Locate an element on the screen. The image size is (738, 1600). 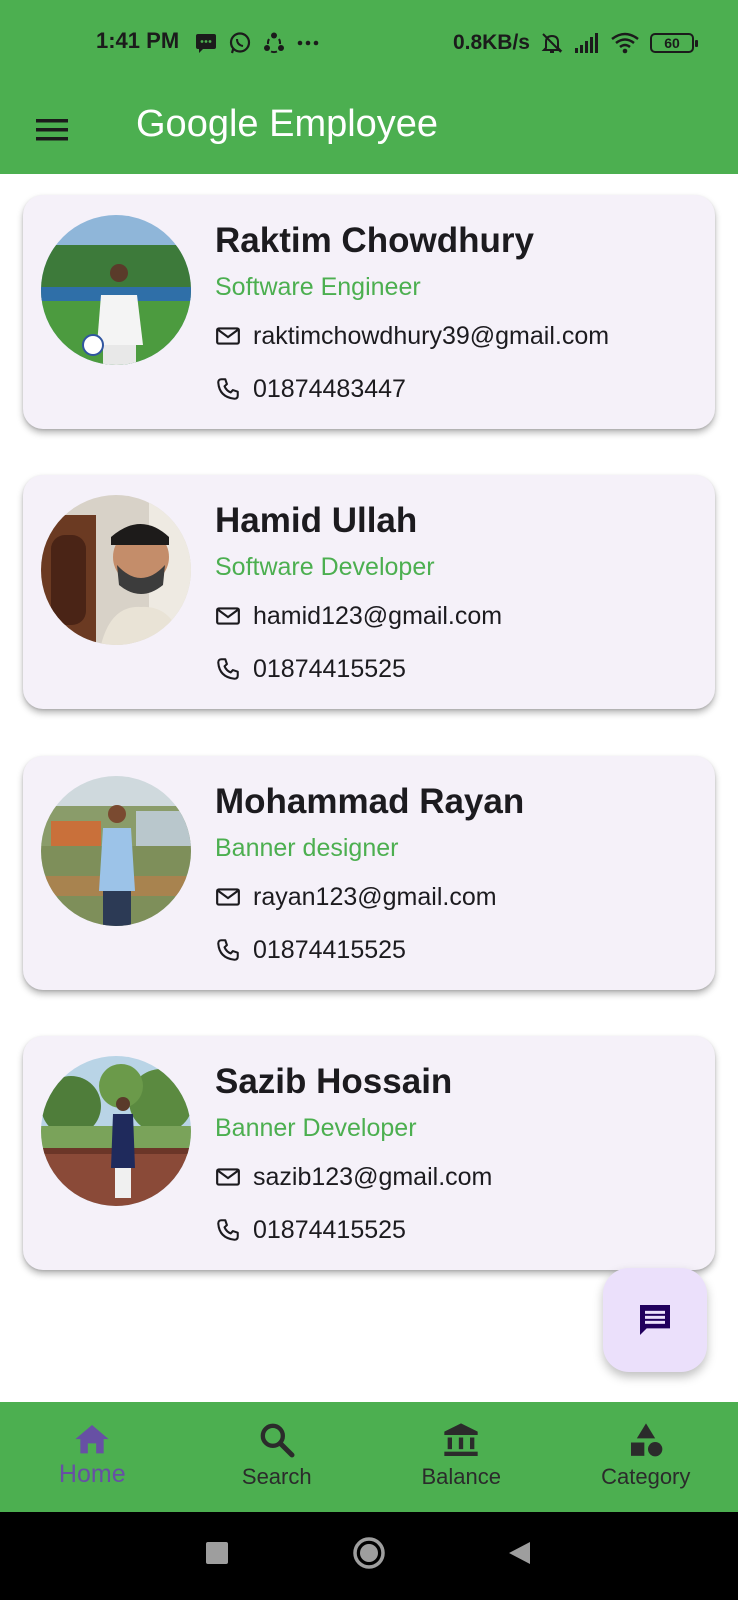
nav-home: Home is located at coordinates (92, 1457).